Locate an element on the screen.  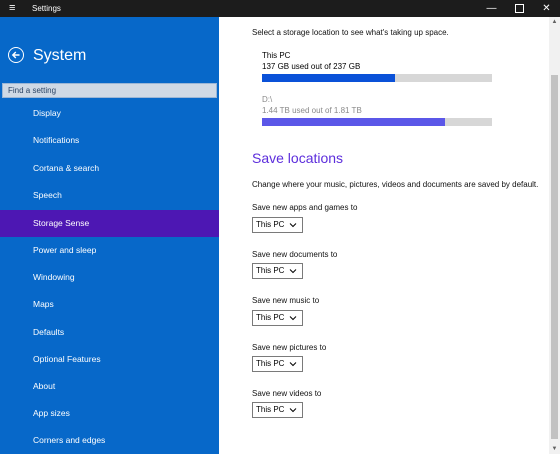
scroll-down-icon: ▼ is located at coordinates (554, 449).